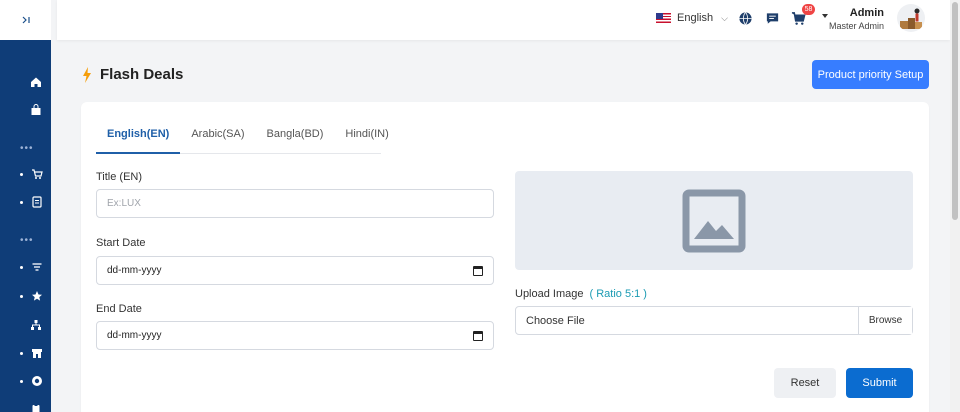 The width and height of the screenshot is (960, 412). Describe the element at coordinates (37, 296) in the screenshot. I see `star-icon` at that location.